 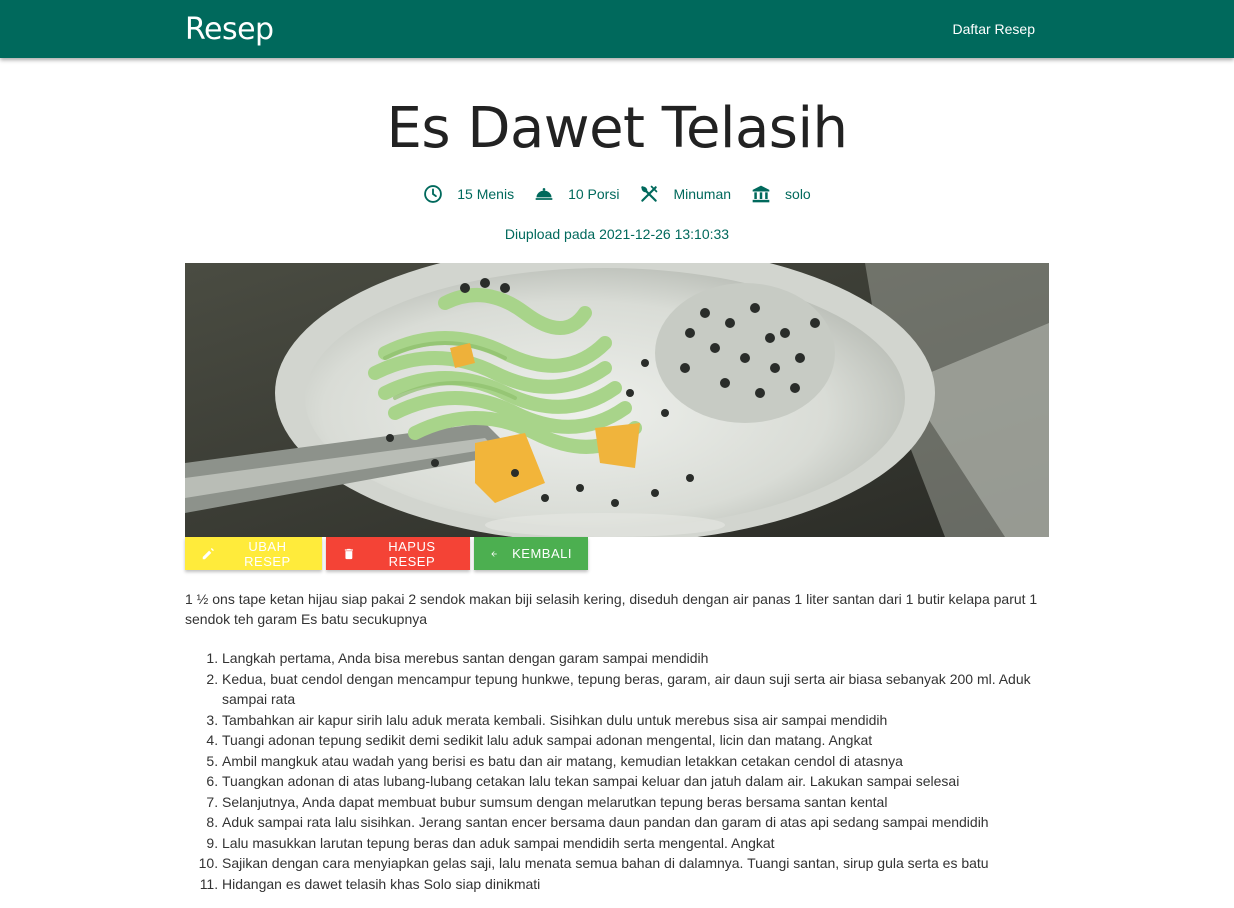 I want to click on recipe-title: Es Dawet Telasih, so click(x=617, y=128).